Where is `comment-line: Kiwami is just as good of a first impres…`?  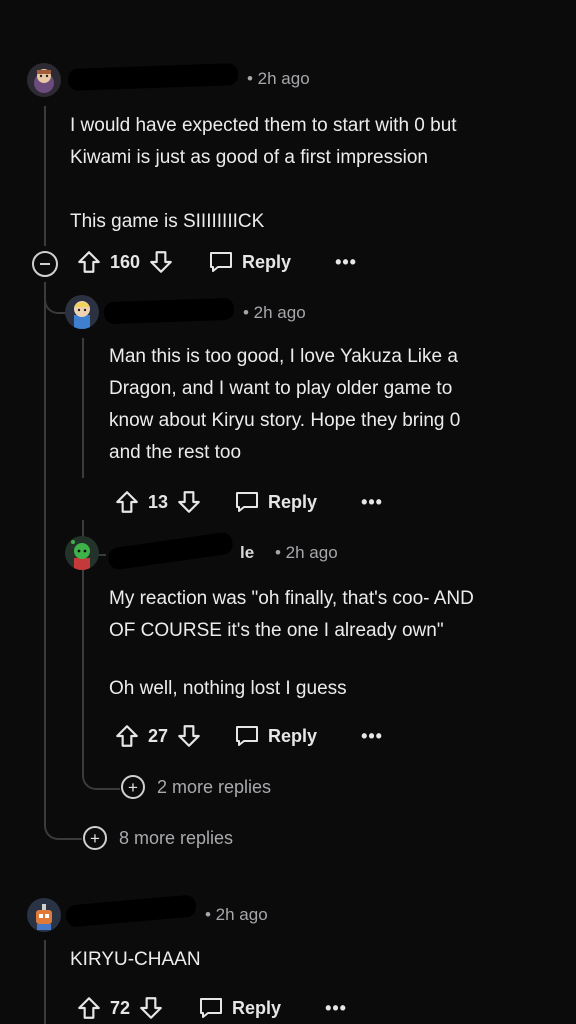 comment-line: Kiwami is just as good of a first impres… is located at coordinates (249, 157).